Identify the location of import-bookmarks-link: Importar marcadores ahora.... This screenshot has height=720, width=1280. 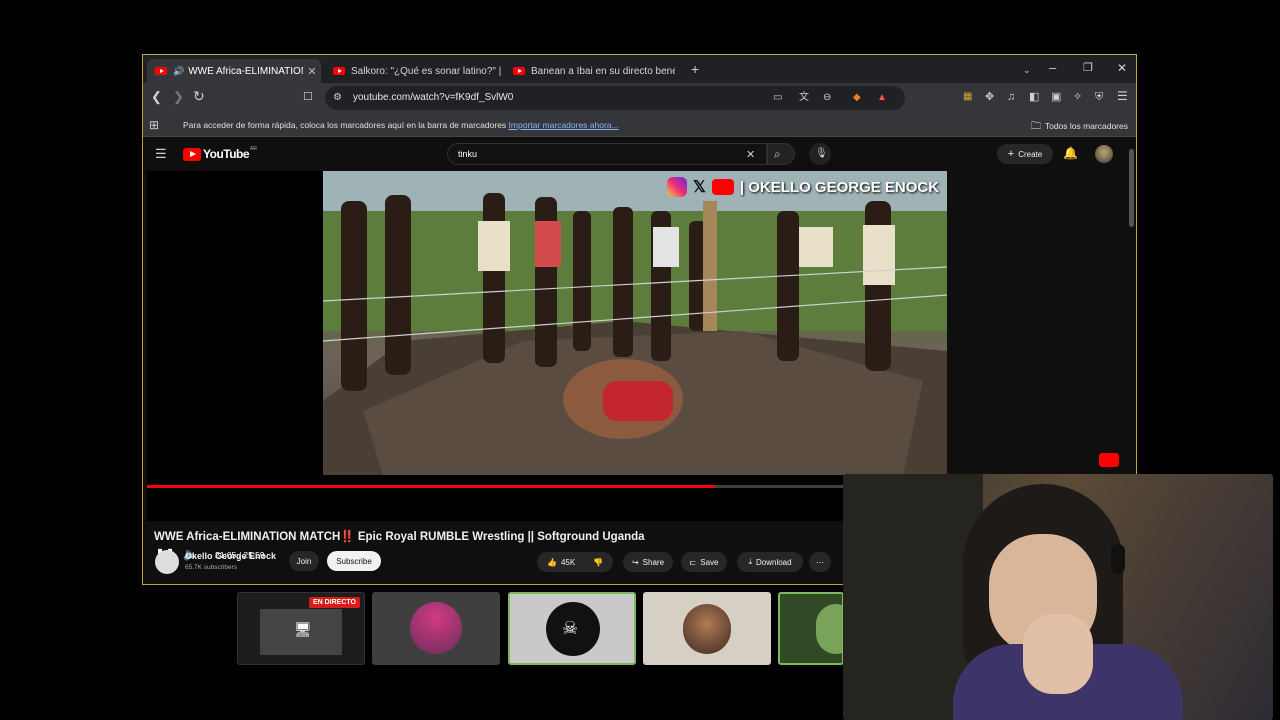
(564, 125).